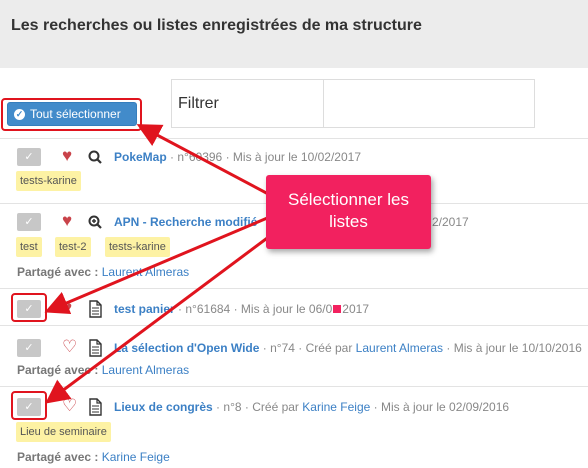  What do you see at coordinates (348, 221) in the screenshot?
I see `callout-line: listes` at bounding box center [348, 221].